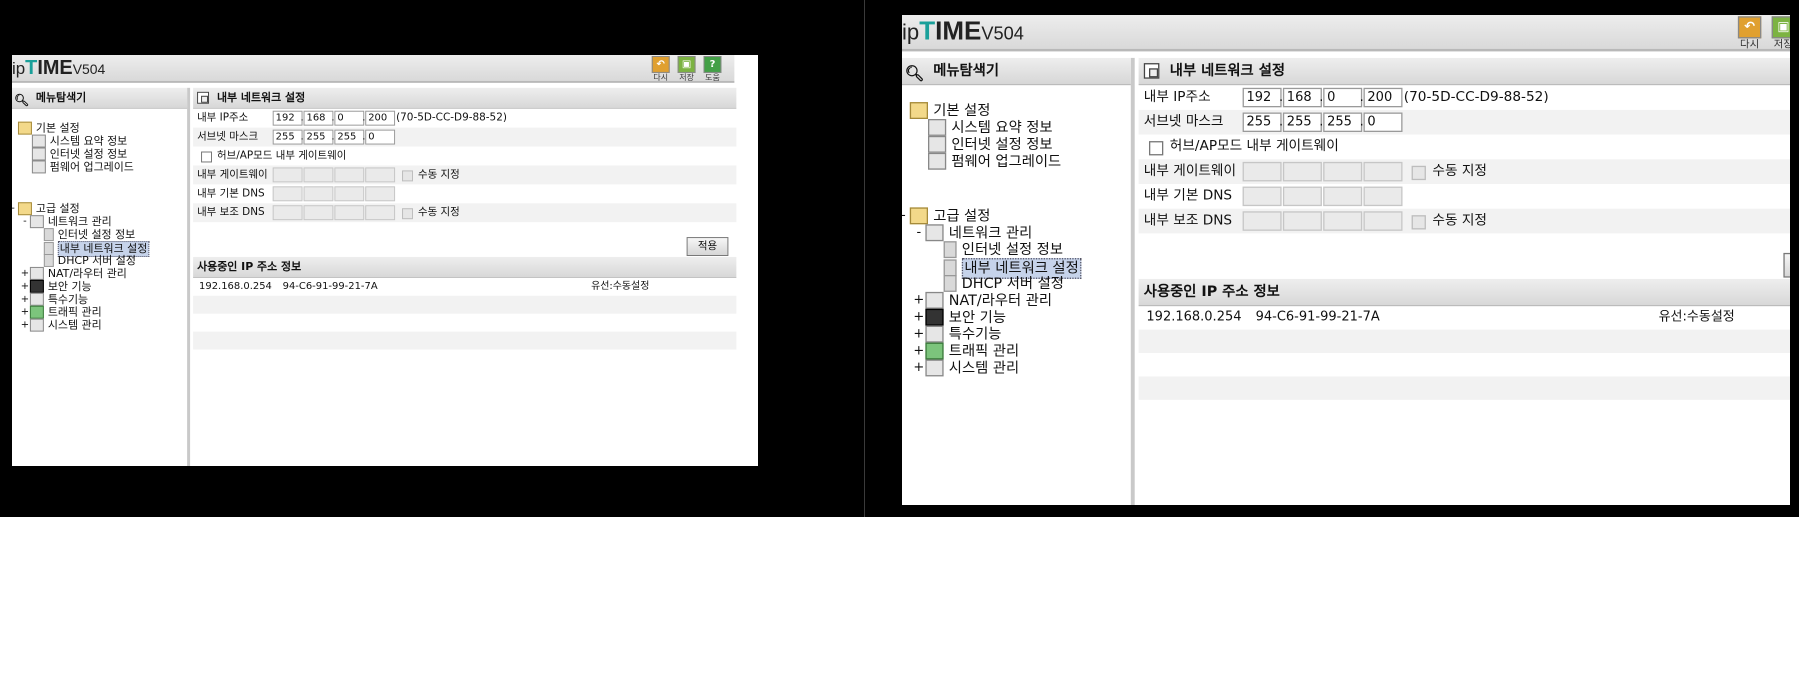  I want to click on subnet-row: 서브넷 마스크 255. 255. 255. 0, so click(465, 137).